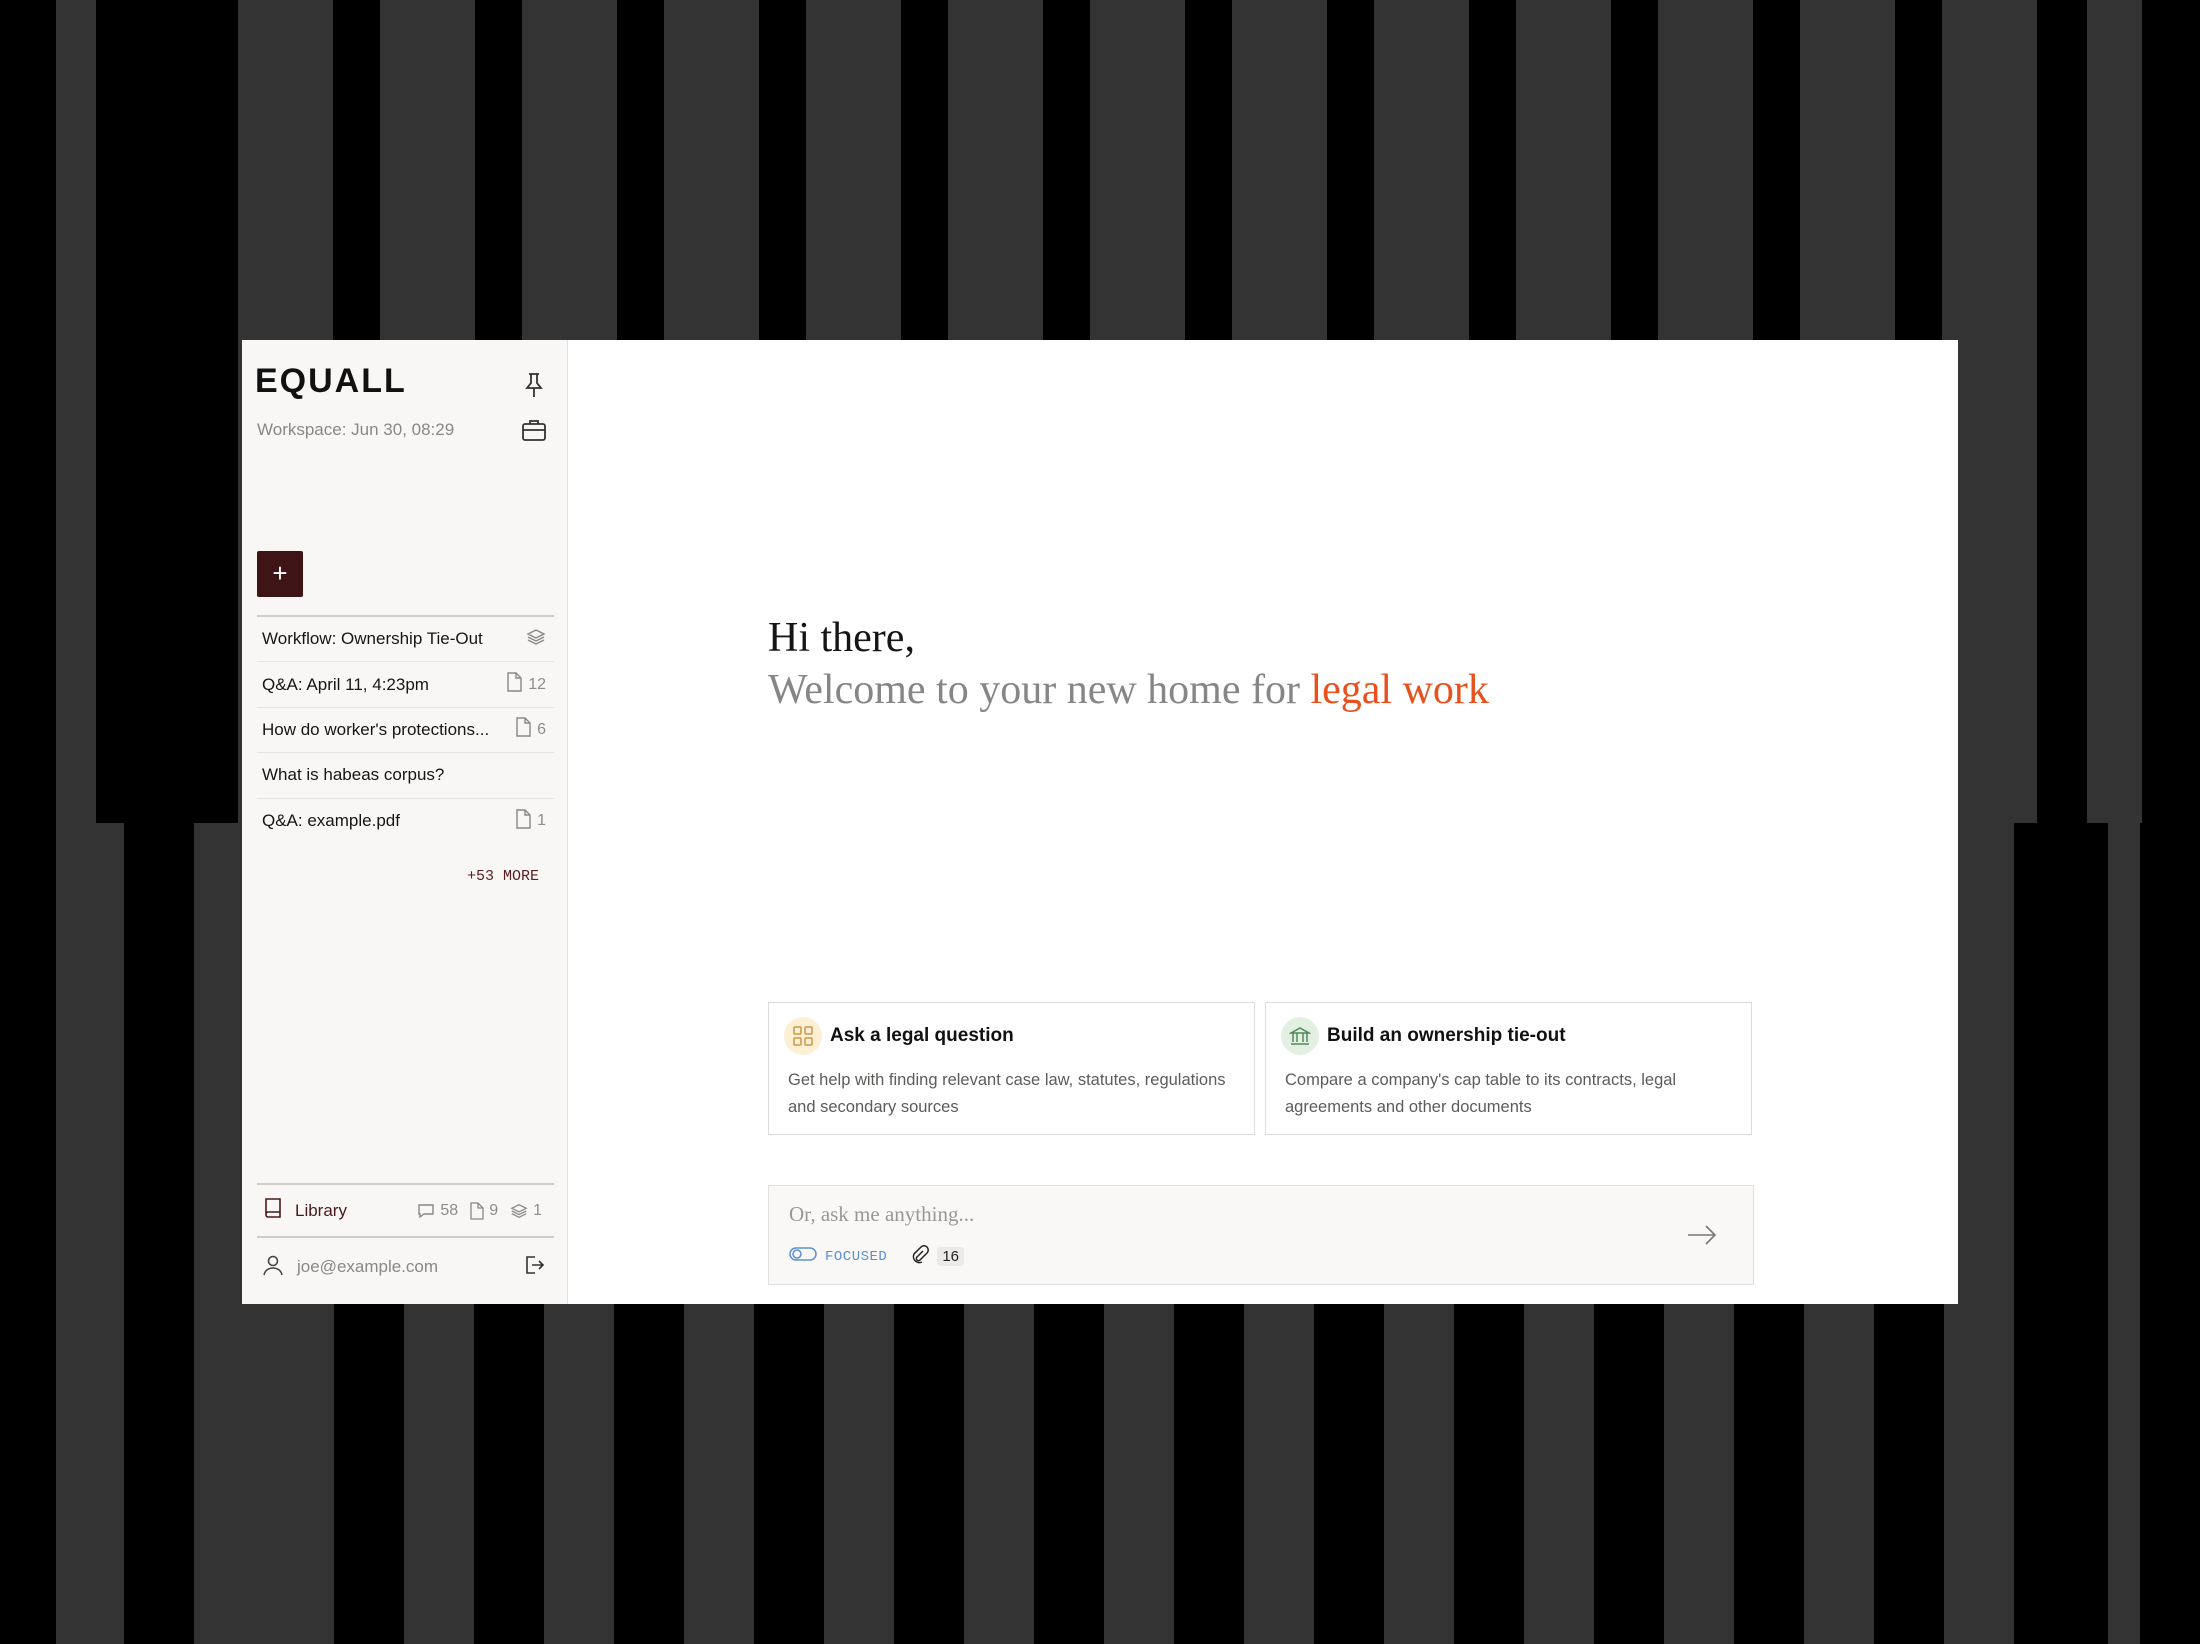  I want to click on history-item: Workflow: Ownership Tie-Out, so click(405, 640).